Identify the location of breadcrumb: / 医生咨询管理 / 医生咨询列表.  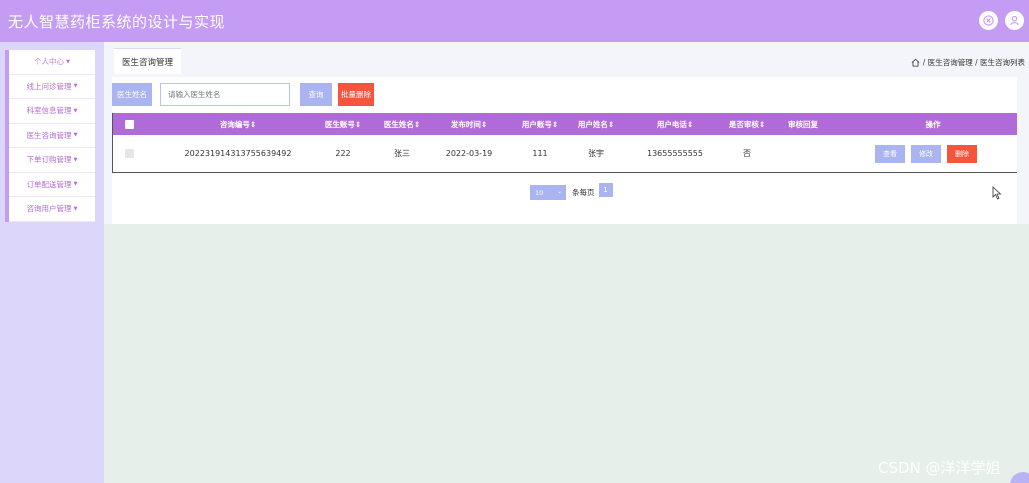
(968, 62).